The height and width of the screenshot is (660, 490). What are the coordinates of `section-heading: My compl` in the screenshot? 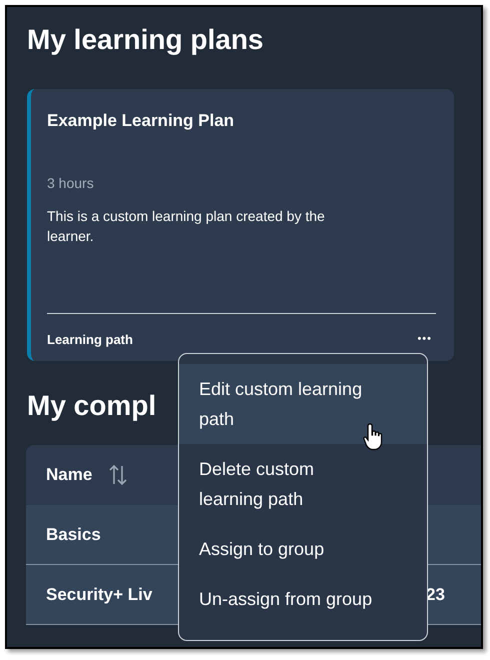 It's located at (91, 406).